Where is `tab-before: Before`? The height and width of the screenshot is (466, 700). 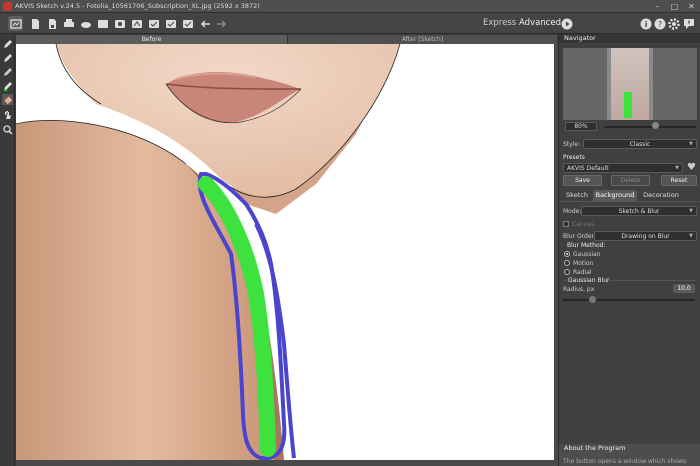 tab-before: Before is located at coordinates (152, 39).